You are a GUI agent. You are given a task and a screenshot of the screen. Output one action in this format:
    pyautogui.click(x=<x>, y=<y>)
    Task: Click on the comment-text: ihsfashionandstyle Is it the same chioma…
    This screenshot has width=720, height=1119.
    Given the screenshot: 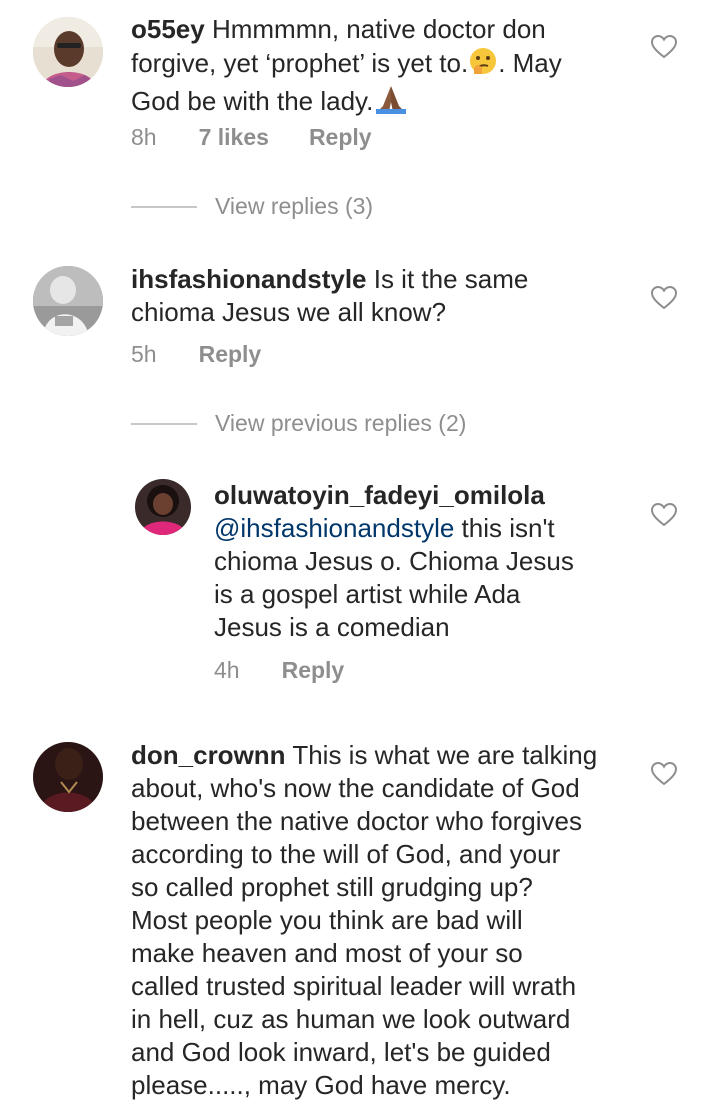 What is the action you would take?
    pyautogui.click(x=381, y=296)
    